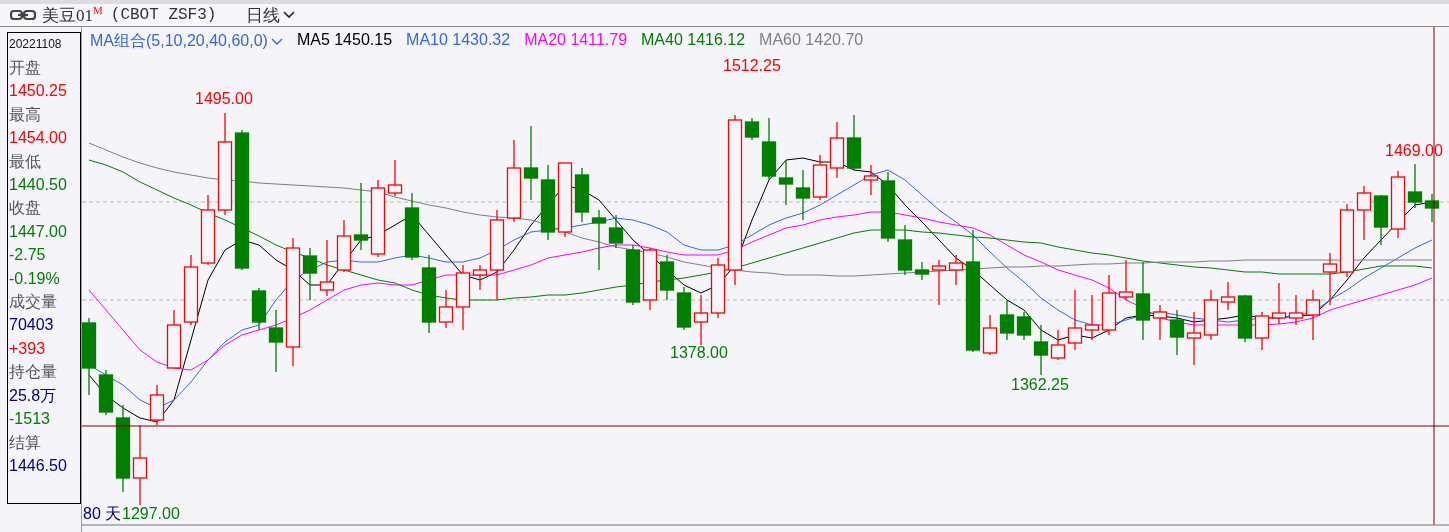  Describe the element at coordinates (72, 15) in the screenshot. I see `symbol-title: 美豆01$^{M}$` at that location.